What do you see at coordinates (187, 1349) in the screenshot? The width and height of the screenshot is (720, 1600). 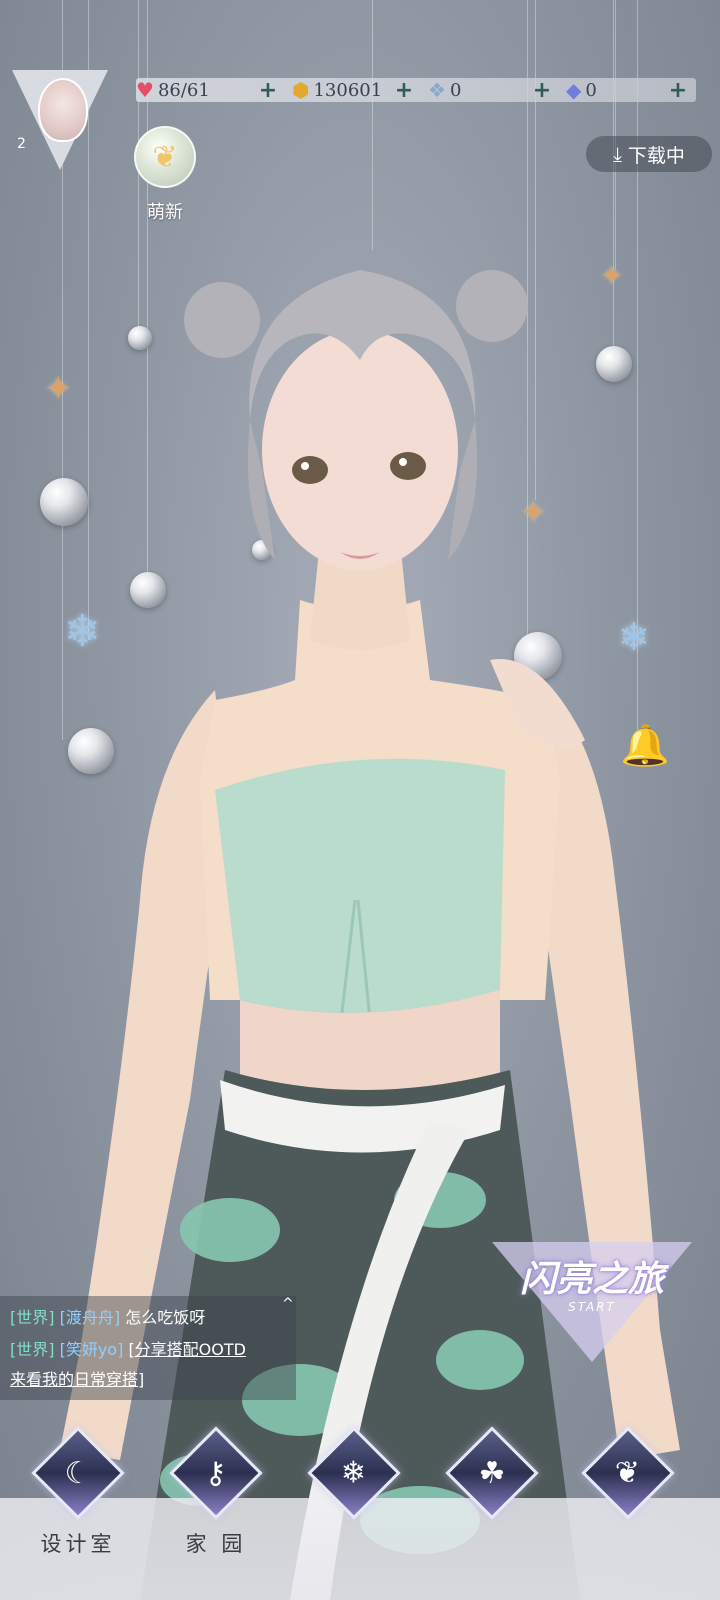 I see `chat-share-link: [分享搭配OOTD` at bounding box center [187, 1349].